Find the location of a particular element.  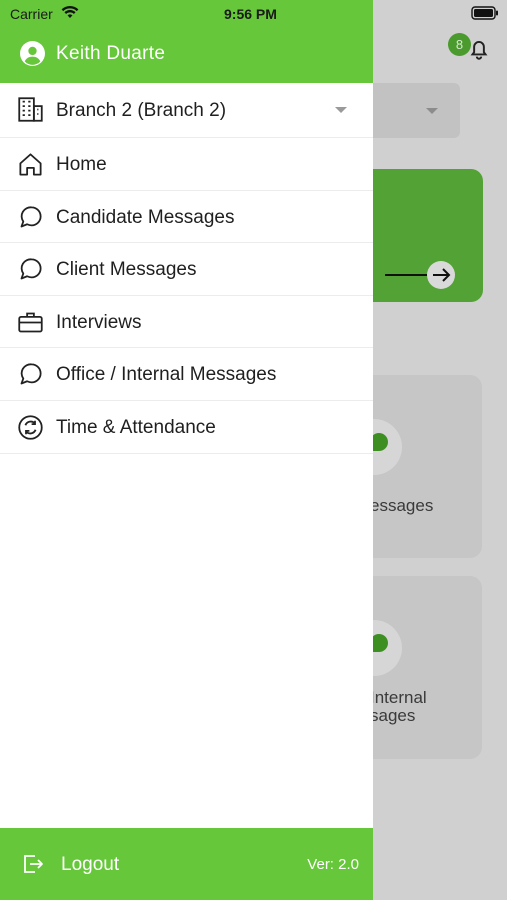

logout-icon is located at coordinates (33, 864).